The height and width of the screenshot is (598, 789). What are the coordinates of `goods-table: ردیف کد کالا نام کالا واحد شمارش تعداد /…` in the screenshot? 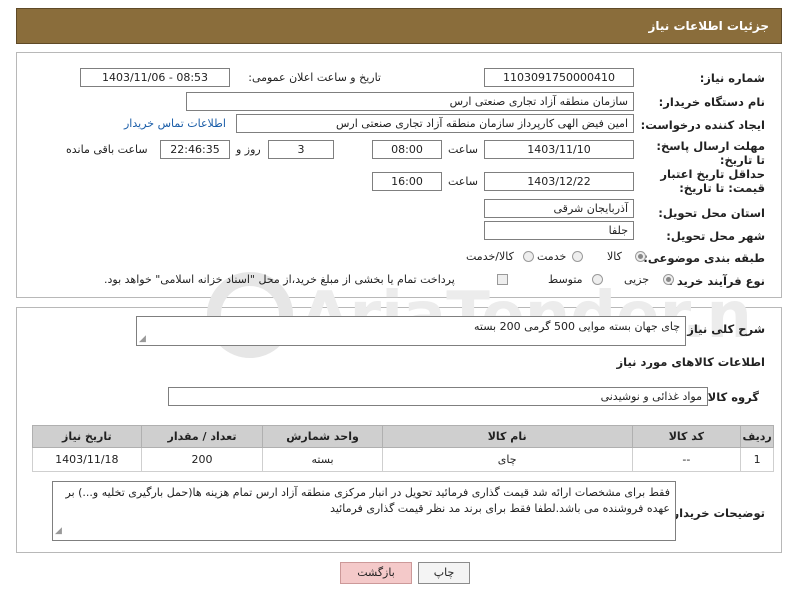 It's located at (403, 448).